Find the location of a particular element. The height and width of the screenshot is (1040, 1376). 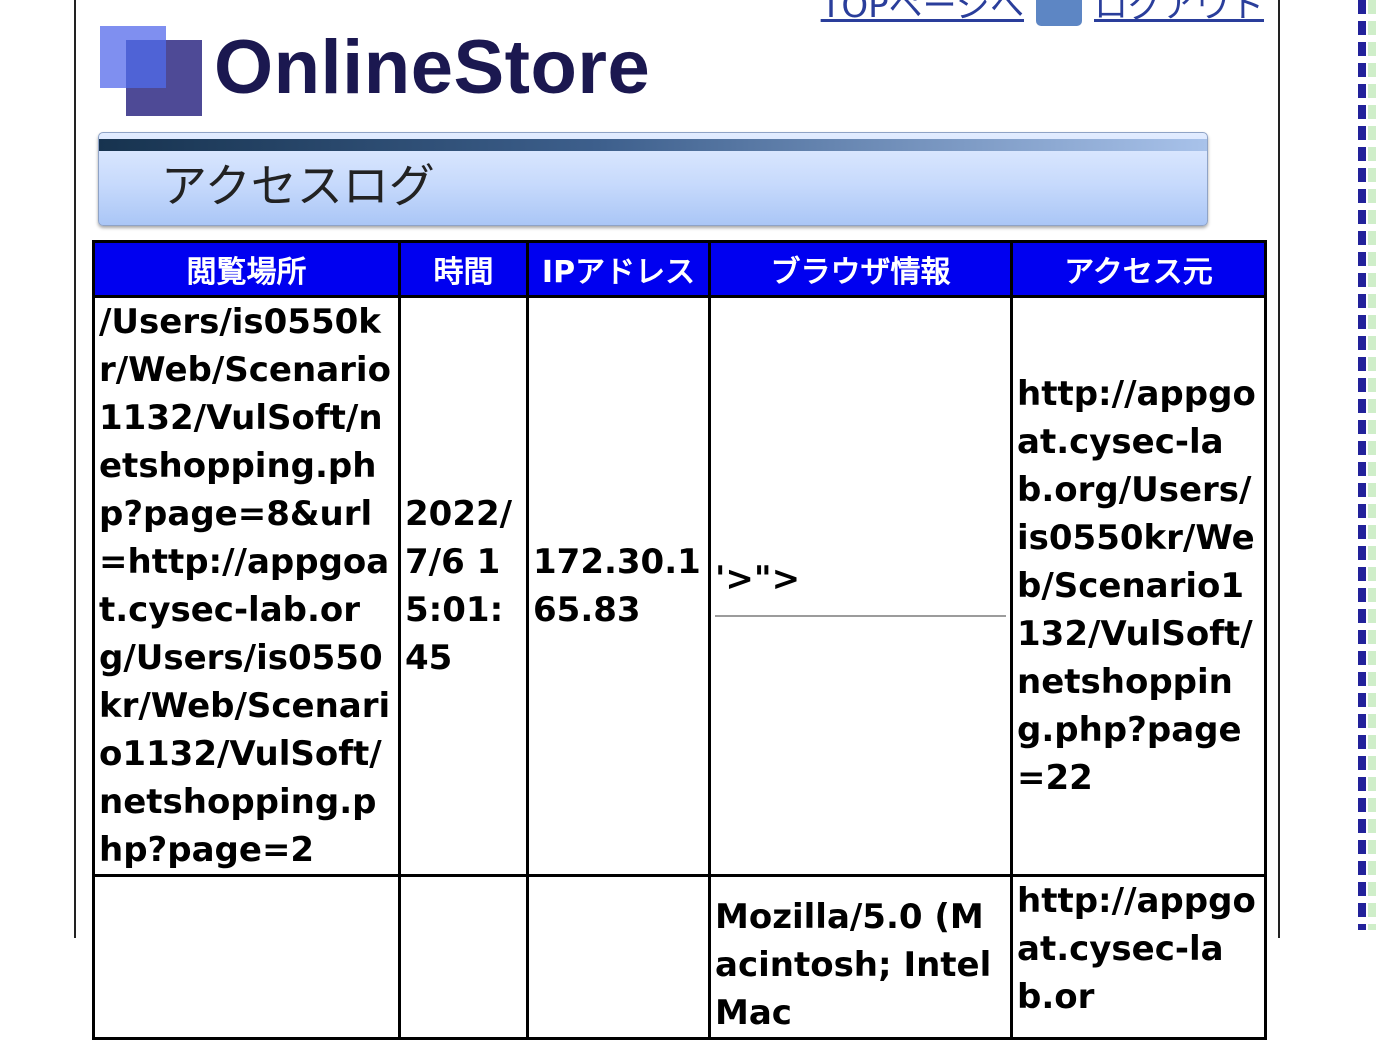

column-header-referrer: アクセス元 is located at coordinates (1138, 269).